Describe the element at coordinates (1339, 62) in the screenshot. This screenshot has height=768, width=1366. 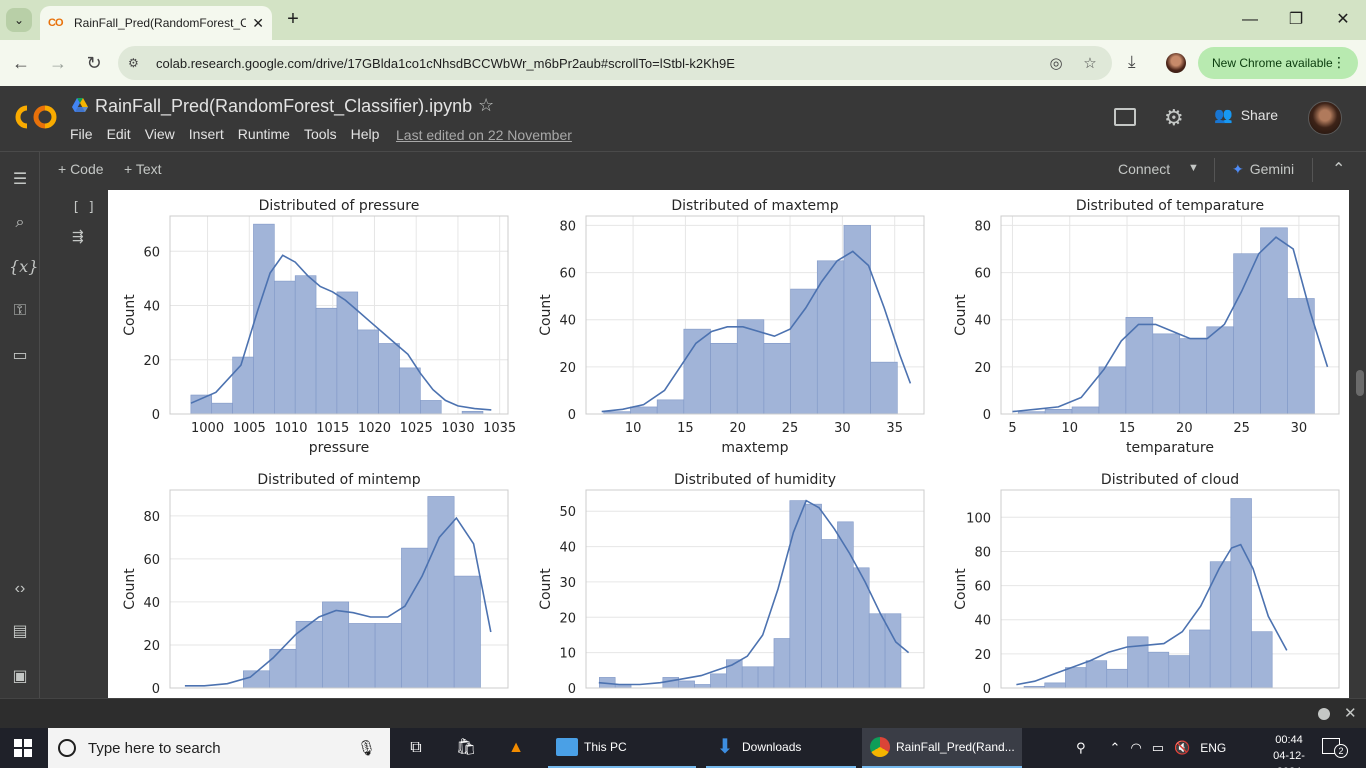
I see `more-icon: ⋮` at that location.